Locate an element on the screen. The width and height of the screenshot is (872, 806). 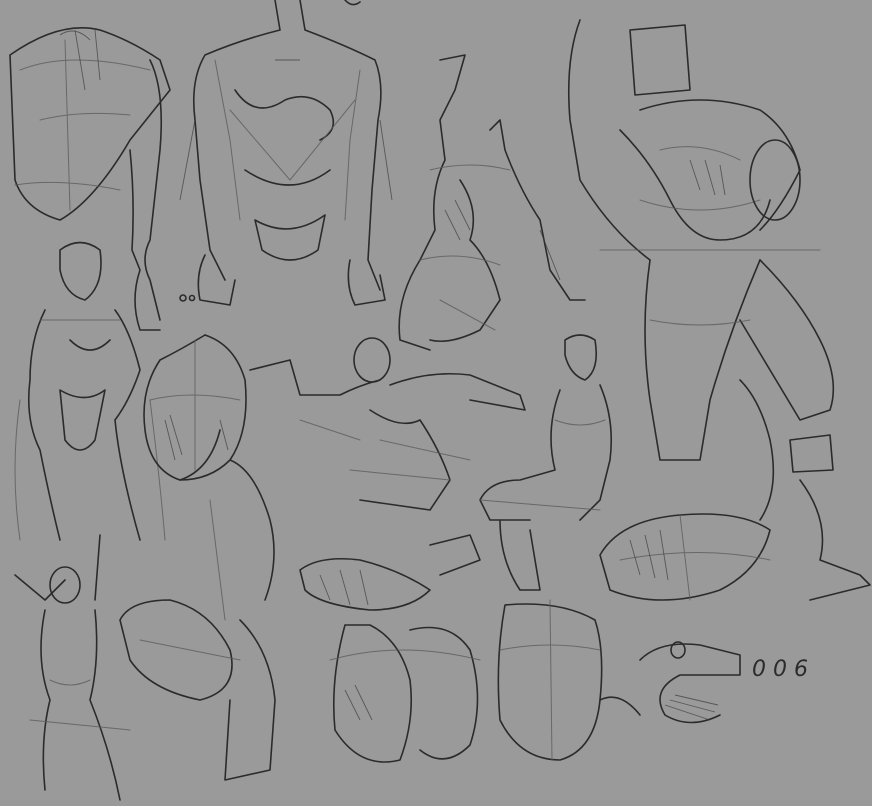
sketch-reaching-figure is located at coordinates (387, 424).